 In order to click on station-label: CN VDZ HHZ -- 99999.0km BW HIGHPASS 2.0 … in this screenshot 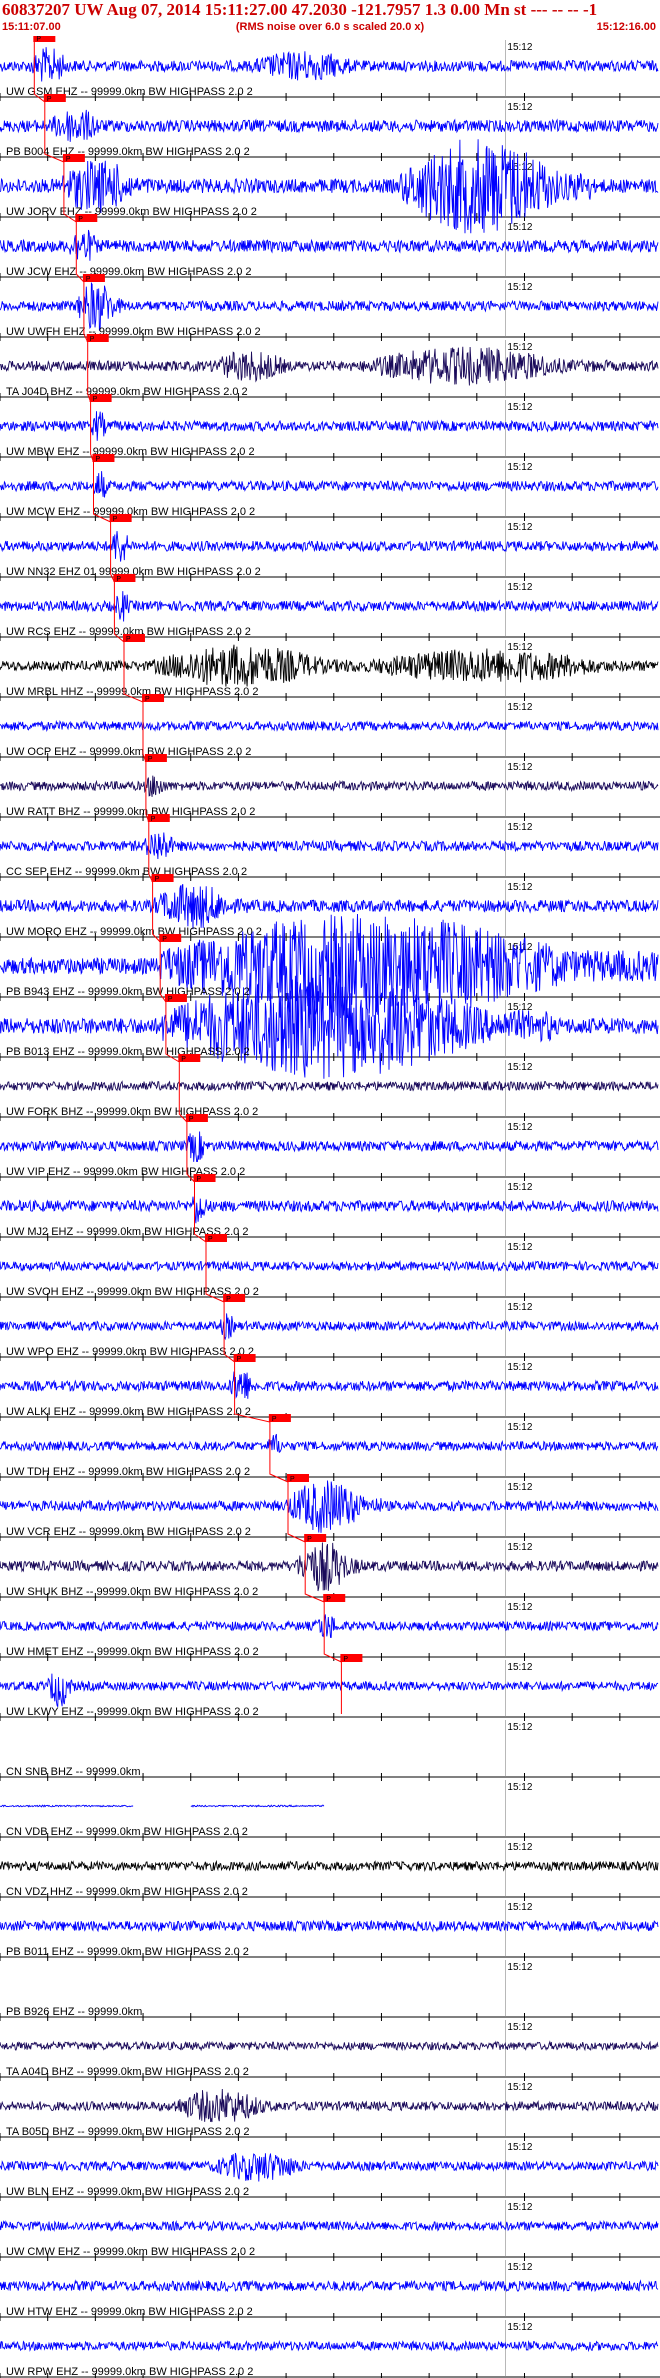, I will do `click(127, 1892)`.